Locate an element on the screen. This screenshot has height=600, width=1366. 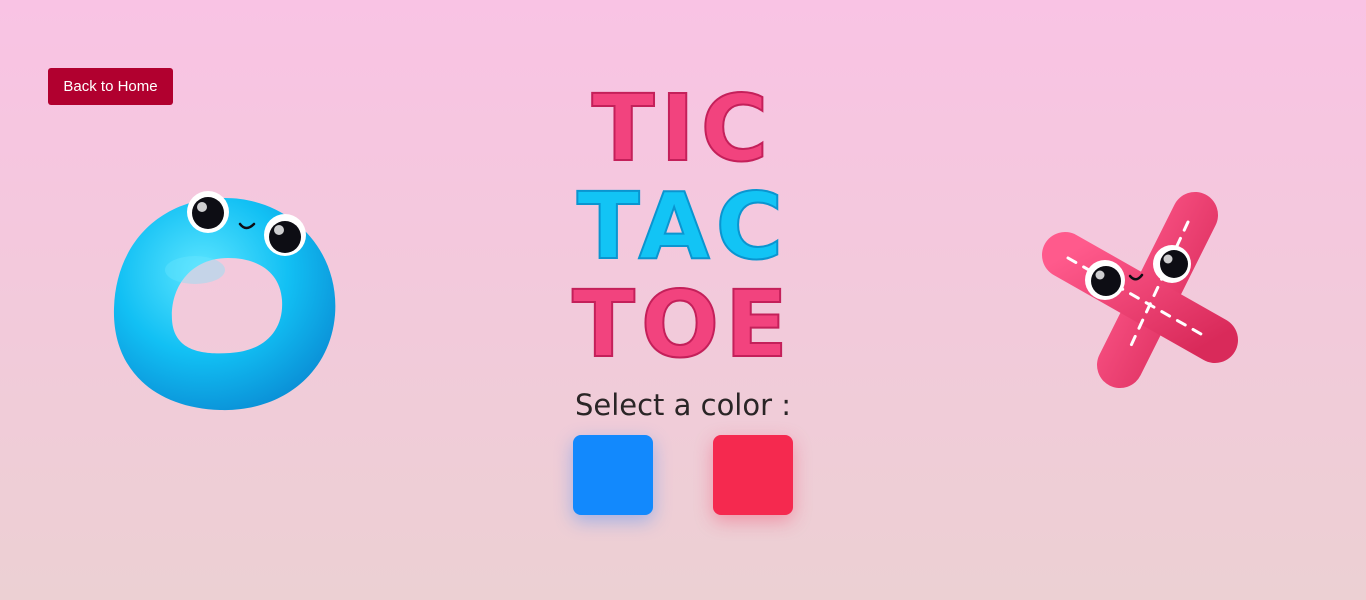
select-color-label: Select a color : is located at coordinates (683, 405).